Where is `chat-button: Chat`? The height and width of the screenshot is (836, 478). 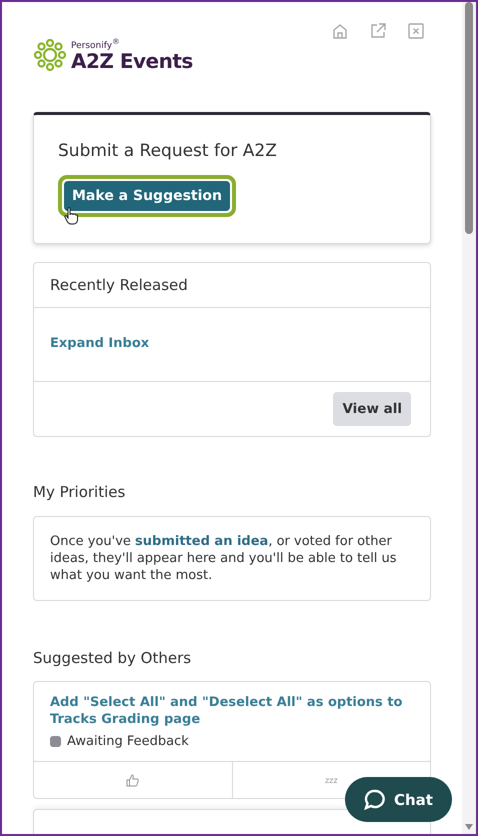
chat-button: Chat is located at coordinates (398, 799).